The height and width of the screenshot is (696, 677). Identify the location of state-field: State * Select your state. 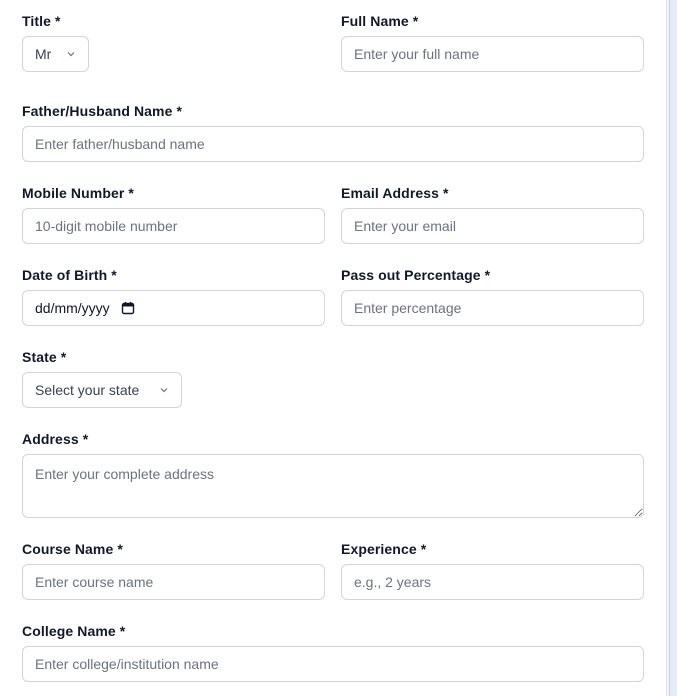
(102, 379).